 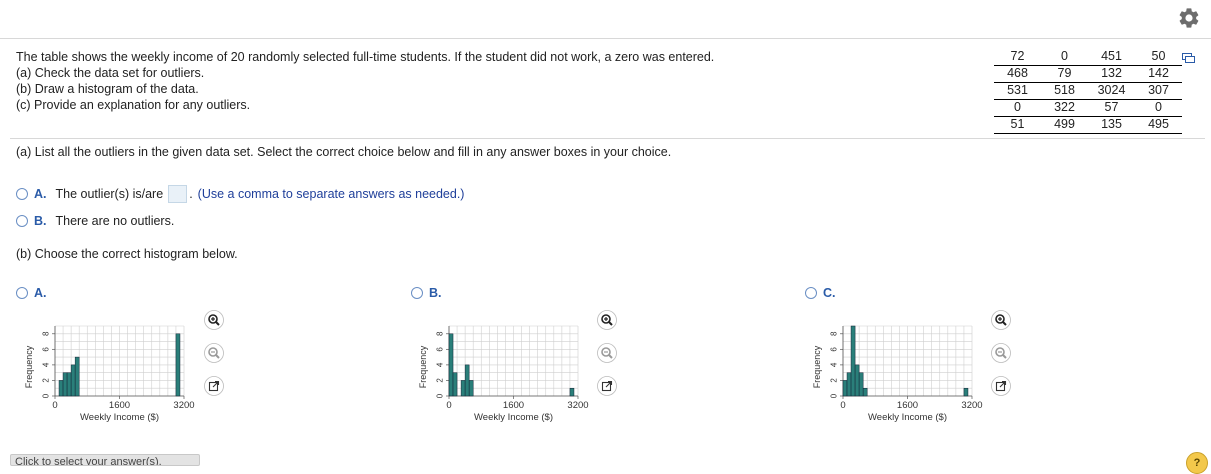 I want to click on table-row: 51 499 135 495, so click(x=1088, y=125).